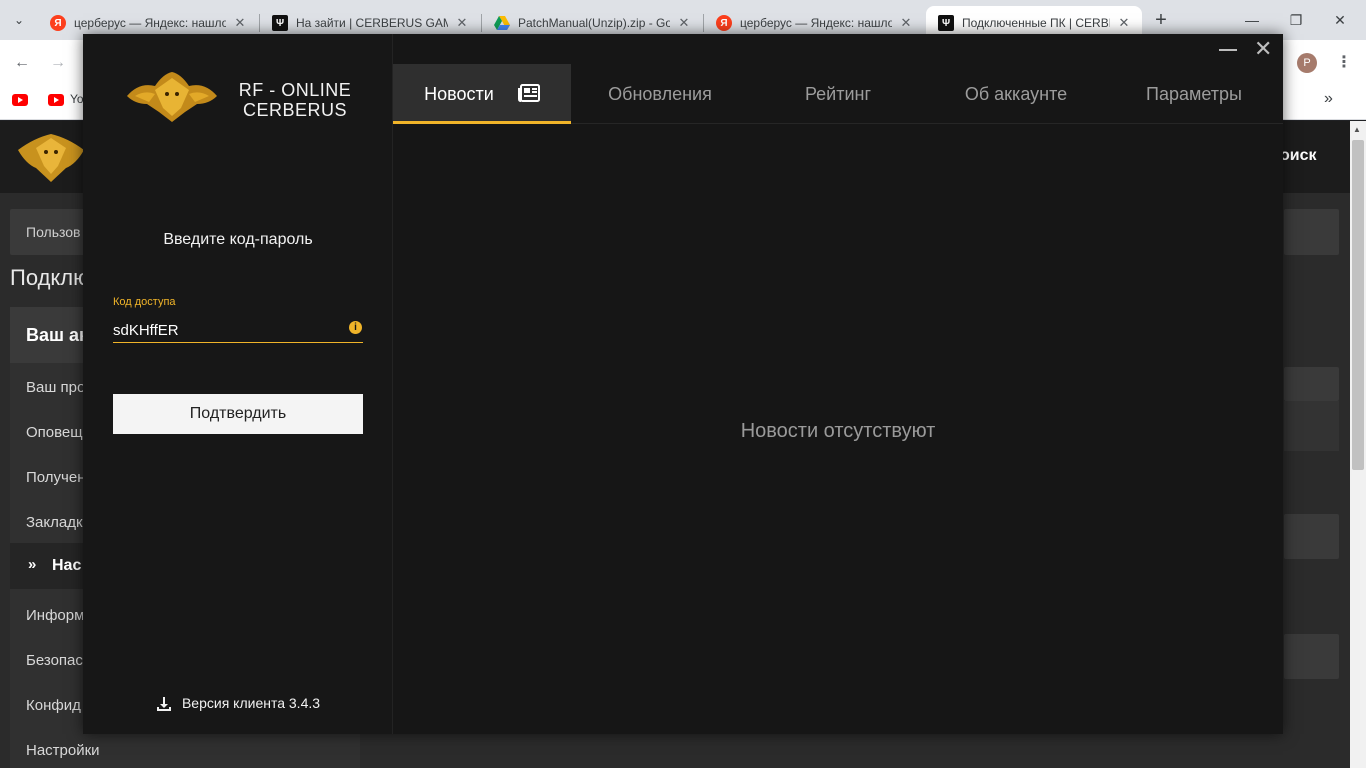 The image size is (1366, 768). Describe the element at coordinates (1358, 305) in the screenshot. I see `scrollbar-thumb` at that location.